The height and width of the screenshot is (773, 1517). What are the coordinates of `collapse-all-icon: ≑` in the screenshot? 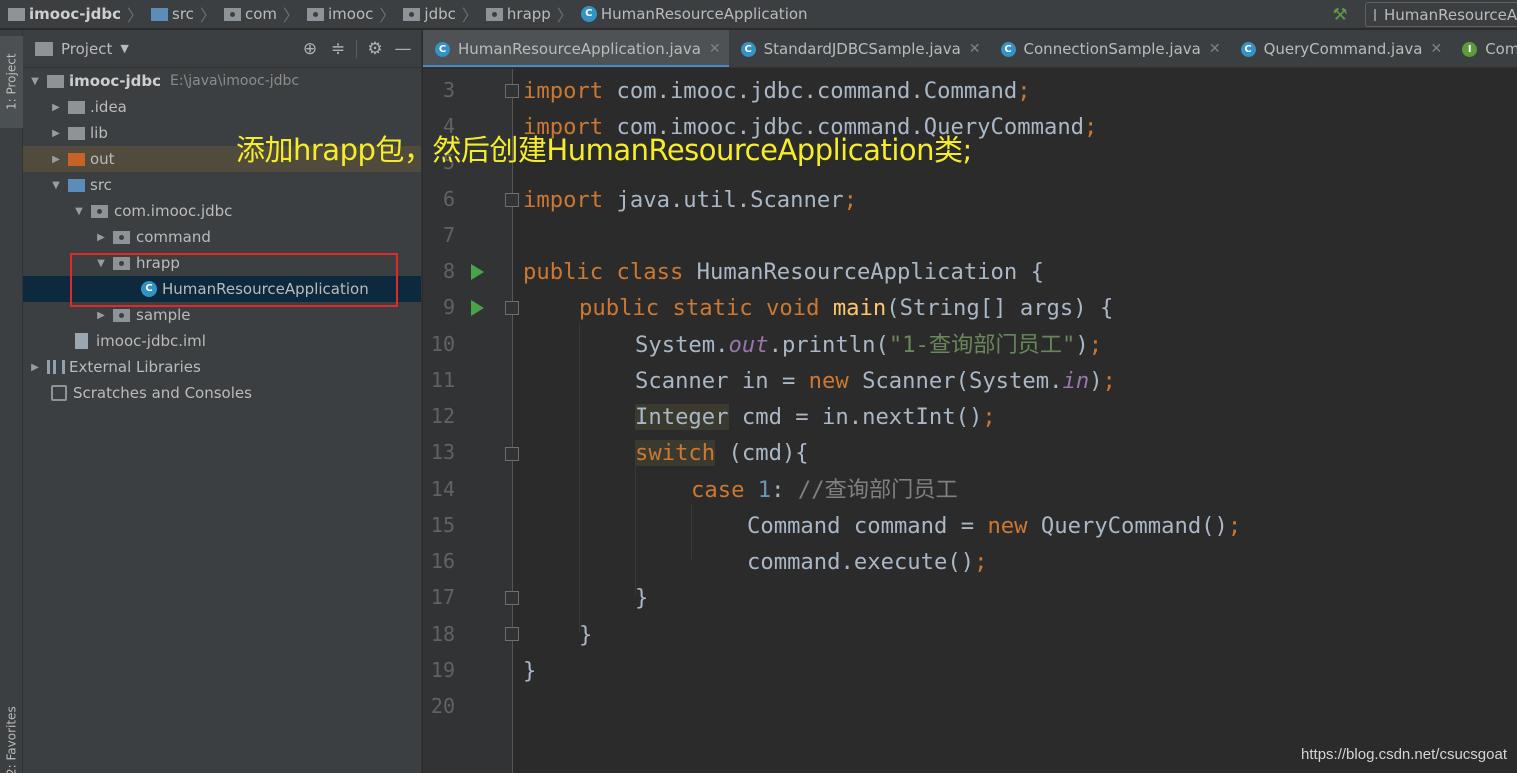 It's located at (338, 49).